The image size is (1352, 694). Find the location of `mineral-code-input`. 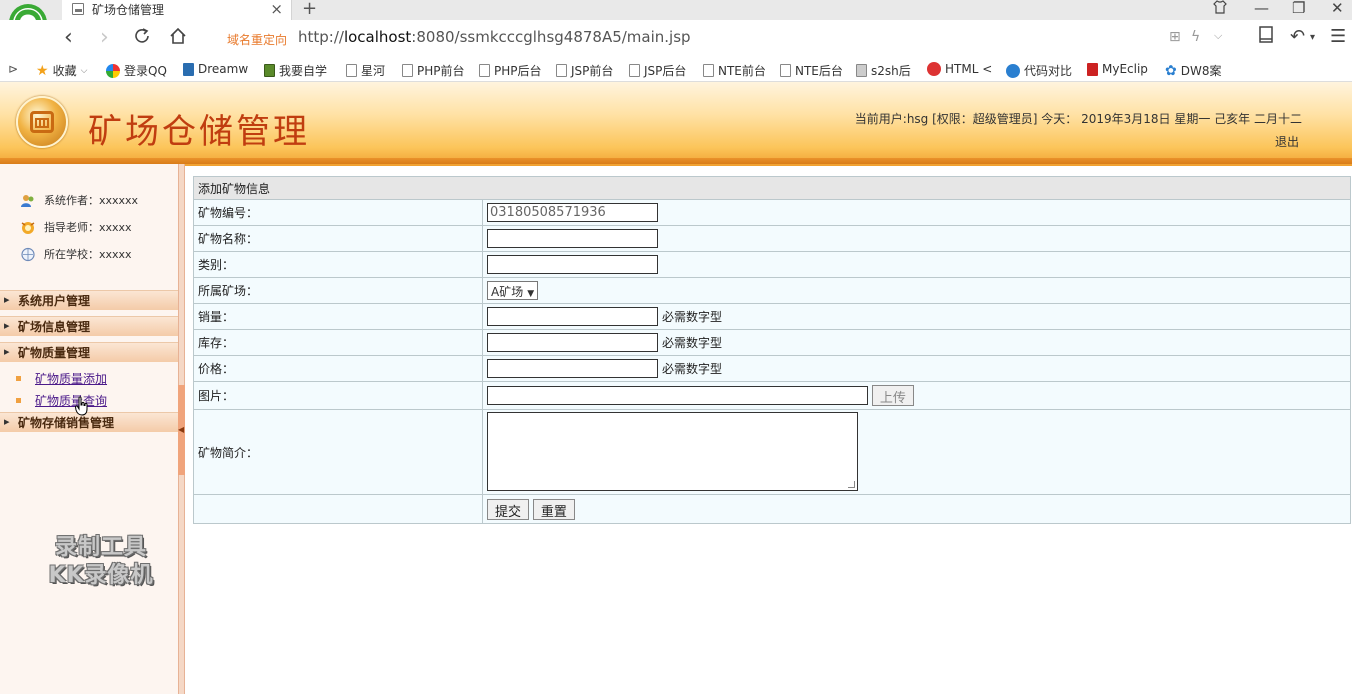

mineral-code-input is located at coordinates (572, 212).